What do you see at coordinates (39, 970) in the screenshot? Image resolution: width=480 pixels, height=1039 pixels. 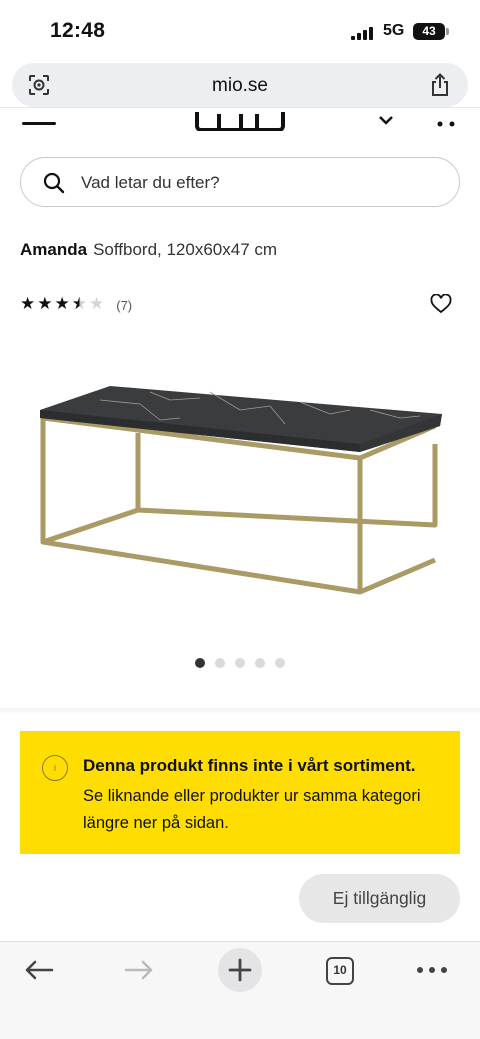 I see `back-icon` at bounding box center [39, 970].